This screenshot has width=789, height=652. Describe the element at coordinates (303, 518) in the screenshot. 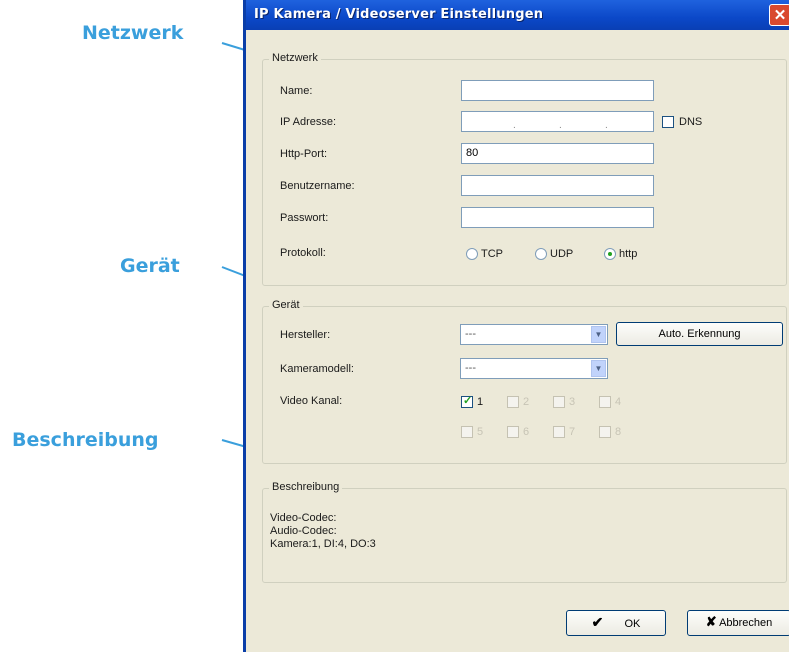

I see `video-codec-text: Video-Codec:` at that location.